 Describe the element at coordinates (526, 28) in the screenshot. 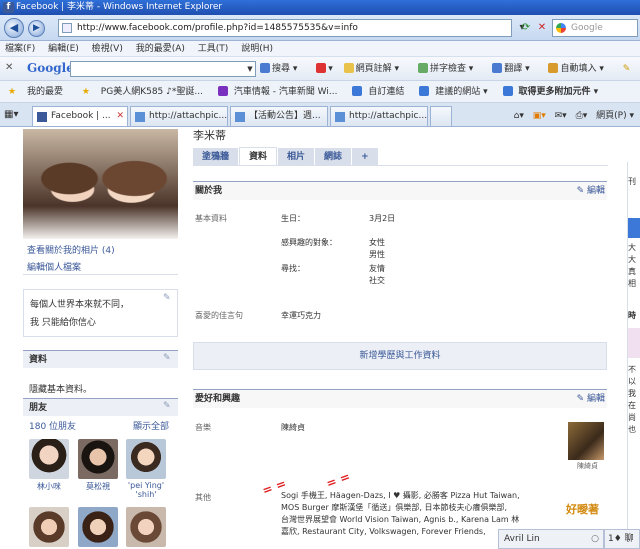

I see `refresh-icon: ⟳` at that location.